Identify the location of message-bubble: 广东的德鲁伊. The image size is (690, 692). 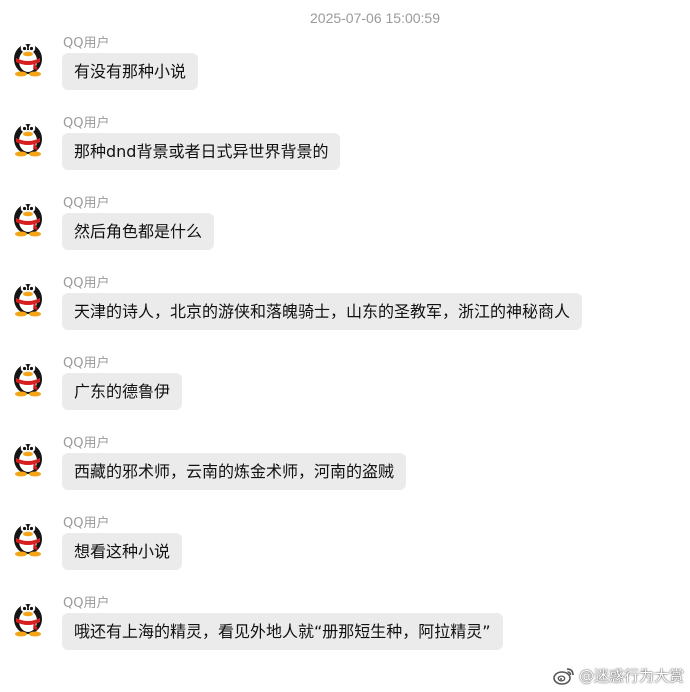
(122, 391).